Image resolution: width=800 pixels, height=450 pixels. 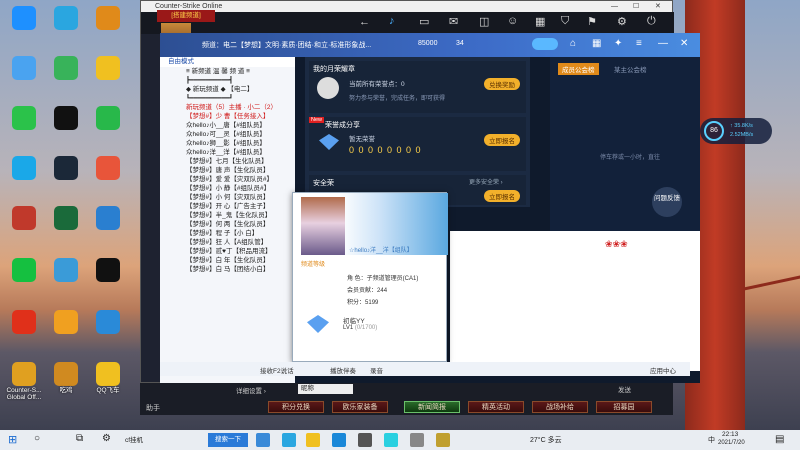 What do you see at coordinates (227, 98) in the screenshot?
I see `channel-list-item: ┗━━━━━━━━━━┛` at bounding box center [227, 98].